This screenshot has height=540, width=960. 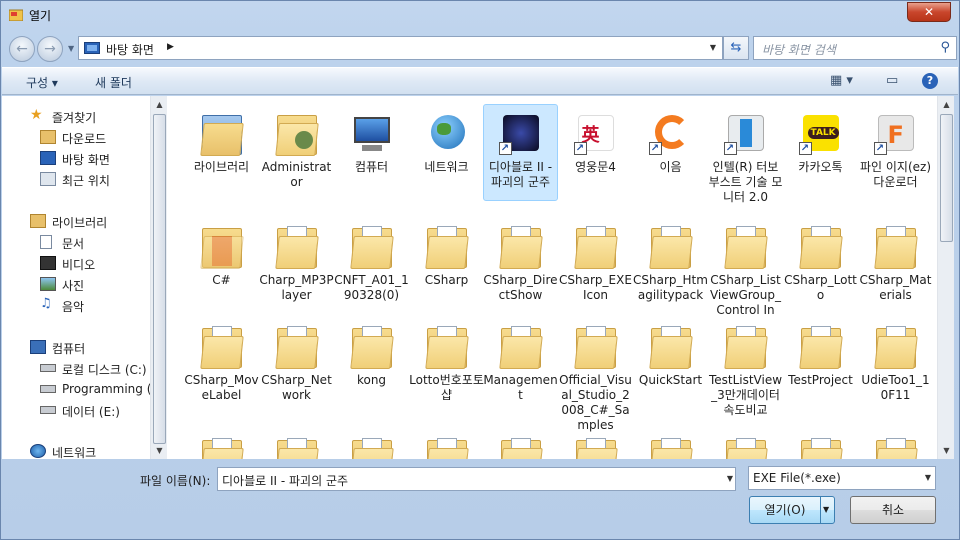 What do you see at coordinates (22, 49) in the screenshot?
I see `back-arrow-icon: ←` at bounding box center [22, 49].